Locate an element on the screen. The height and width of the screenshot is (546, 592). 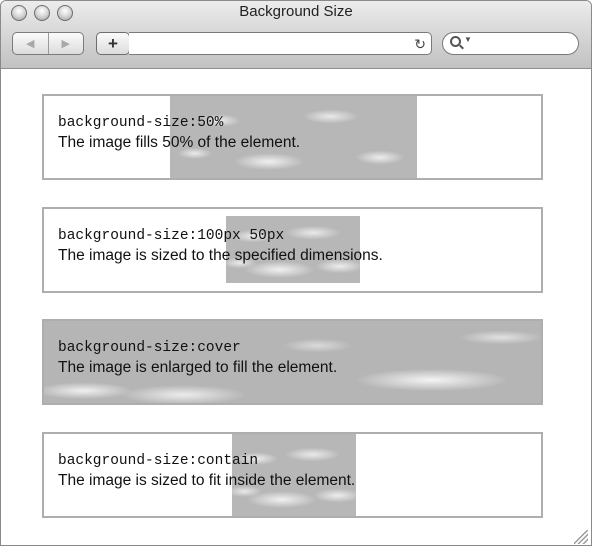
reload-icon: ↻ is located at coordinates (420, 44).